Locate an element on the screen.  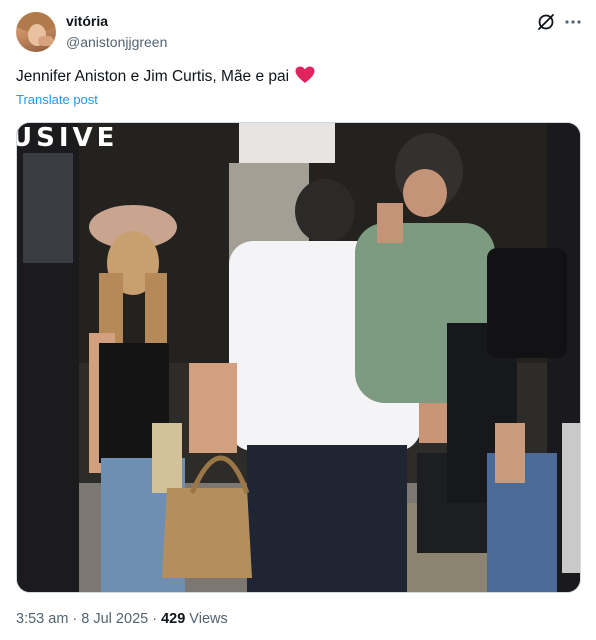
tweet-text: Jennifer Aniston e Jim Curtis, Mãe e pai is located at coordinates (296, 78).